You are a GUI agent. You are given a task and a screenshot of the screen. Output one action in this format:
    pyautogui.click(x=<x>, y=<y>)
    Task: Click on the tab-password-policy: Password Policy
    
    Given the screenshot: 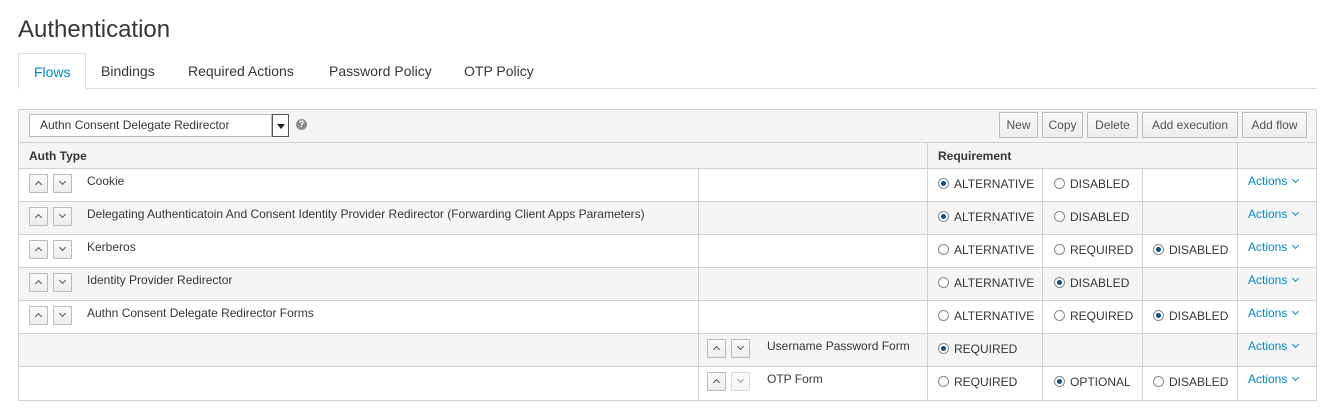 What is the action you would take?
    pyautogui.click(x=380, y=71)
    